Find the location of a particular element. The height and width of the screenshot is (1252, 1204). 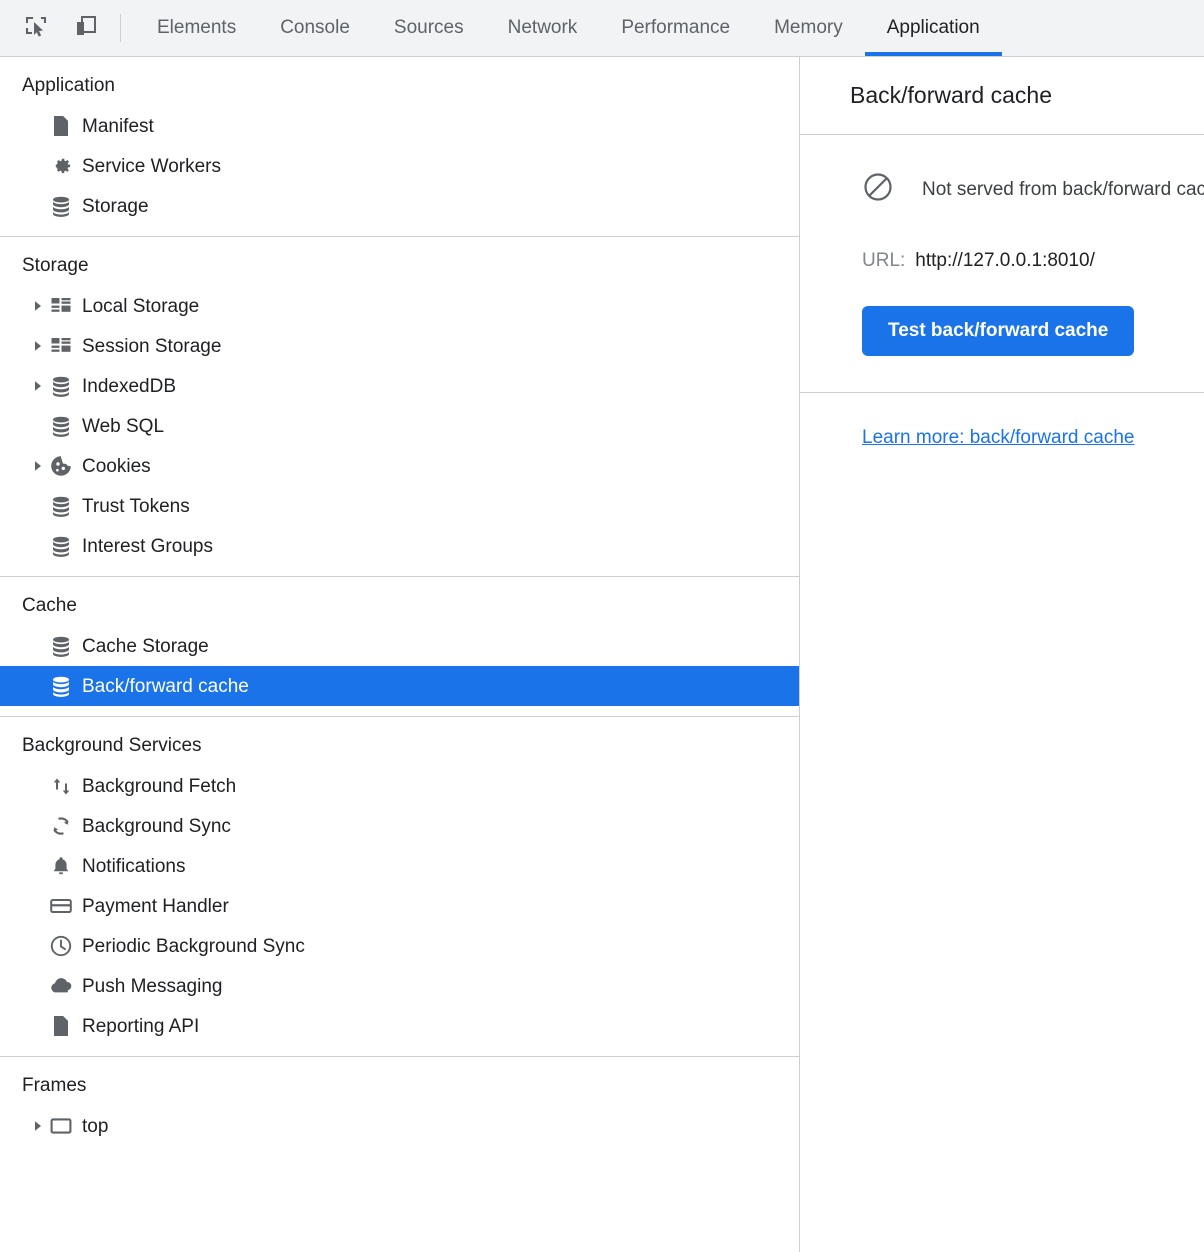

page-title: Back/forward cache is located at coordinates (951, 95).